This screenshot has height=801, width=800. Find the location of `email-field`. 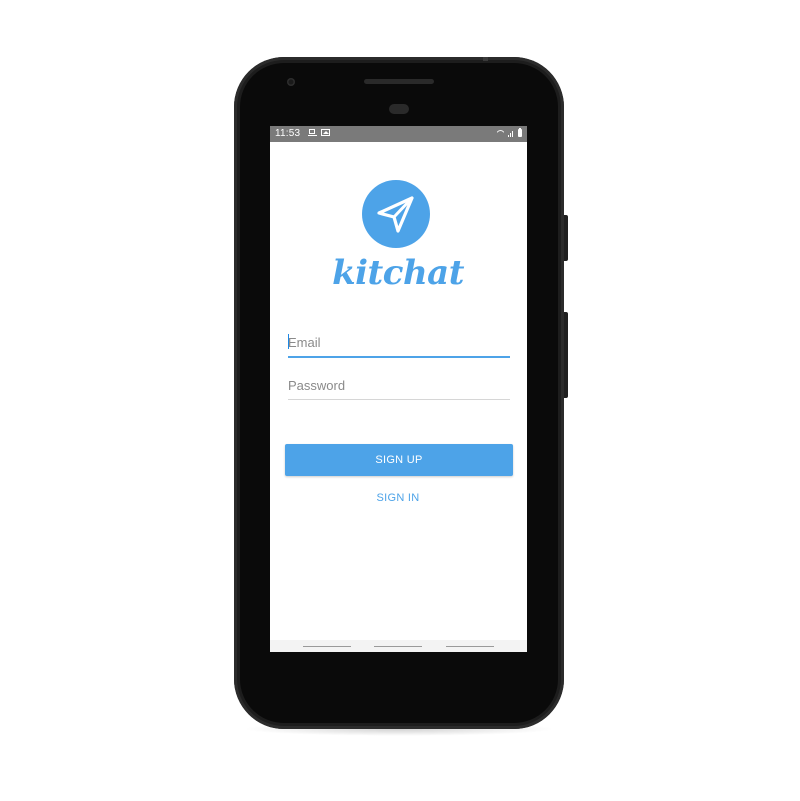

email-field is located at coordinates (399, 345).